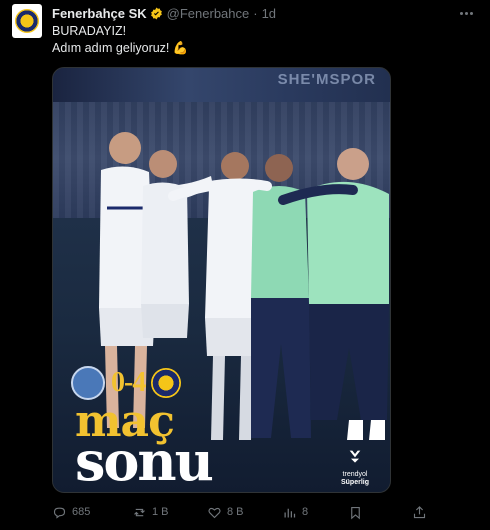  I want to click on share-button, so click(432, 512).